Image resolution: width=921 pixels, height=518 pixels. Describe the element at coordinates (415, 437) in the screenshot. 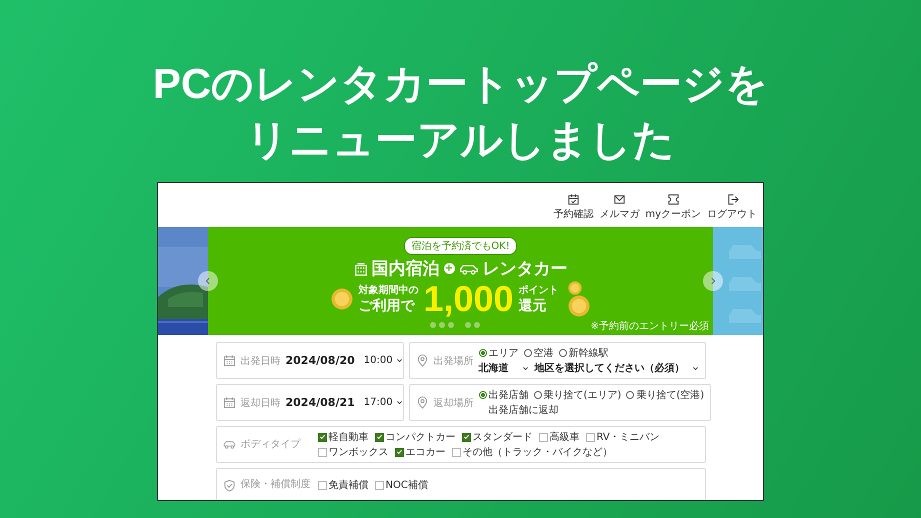

I see `checkbox-option: コンパクトカー` at that location.